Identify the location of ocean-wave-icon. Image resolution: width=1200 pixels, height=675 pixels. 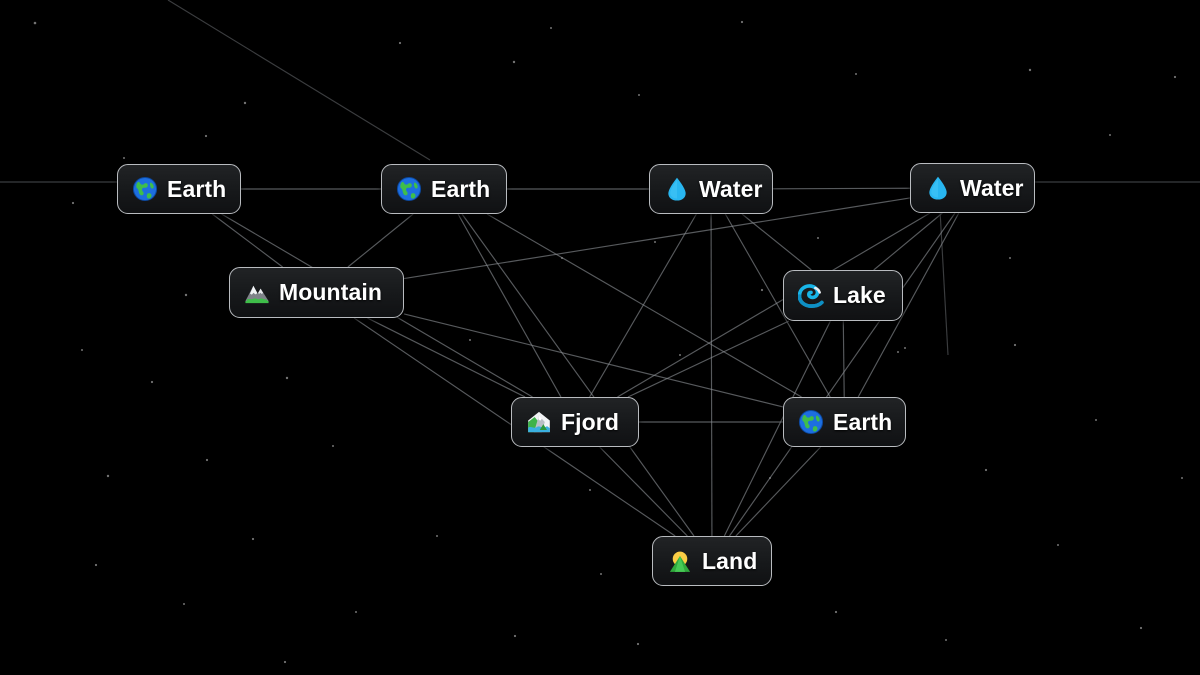
(811, 296).